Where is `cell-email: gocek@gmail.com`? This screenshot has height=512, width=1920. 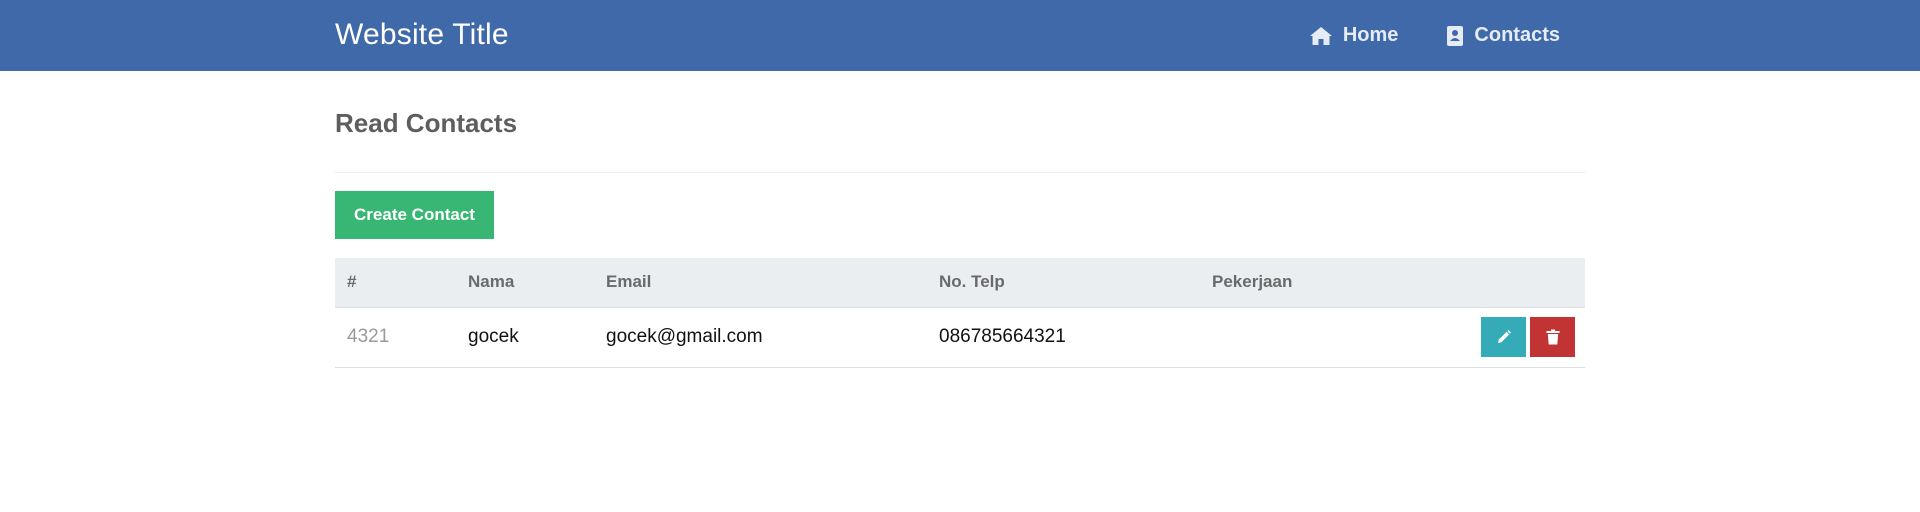
cell-email: gocek@gmail.com is located at coordinates (684, 336).